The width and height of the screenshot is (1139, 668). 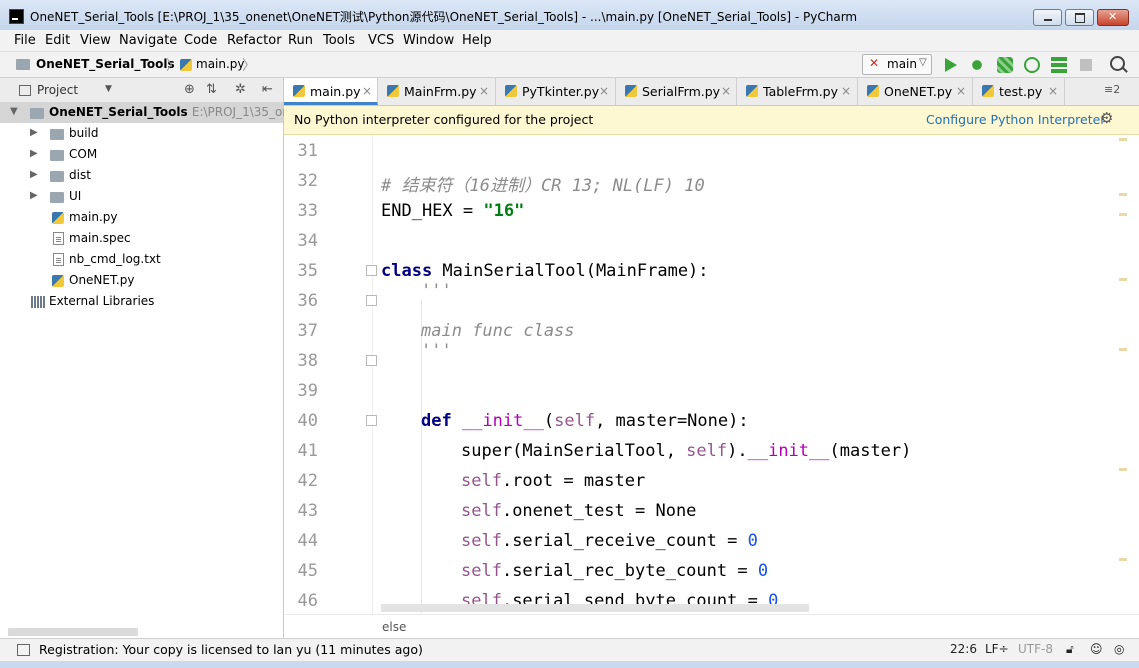 I want to click on run-icon, so click(x=951, y=65).